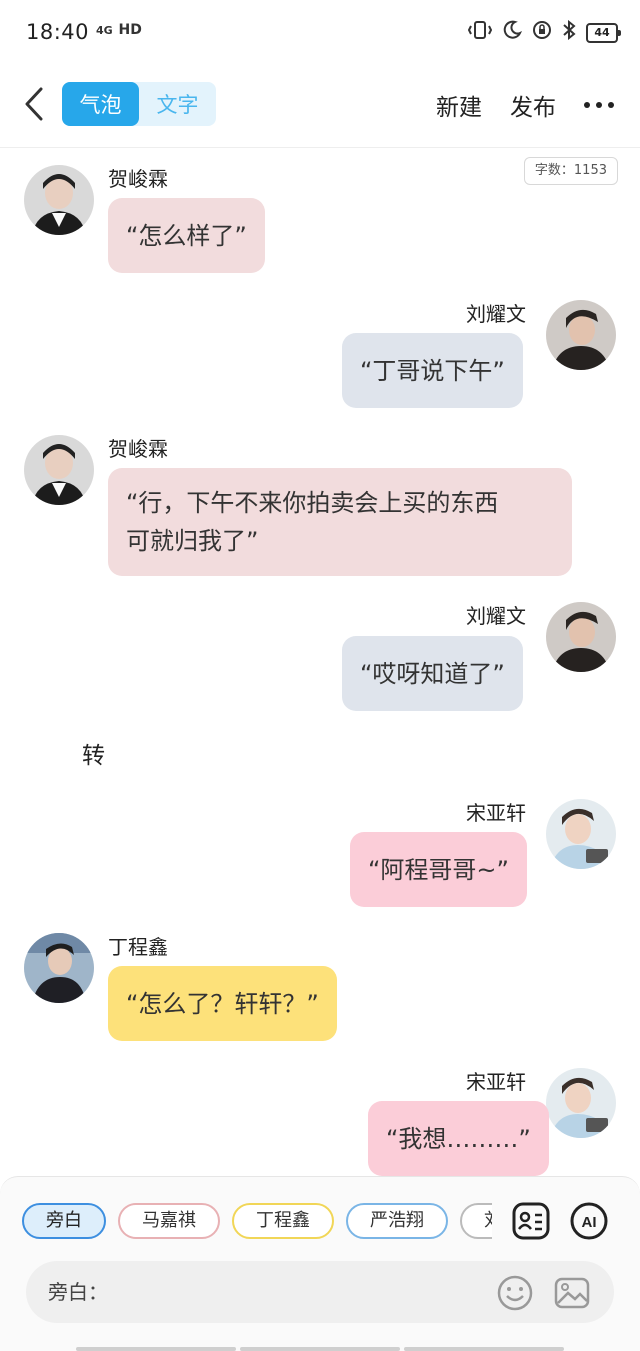  I want to click on composer-input-bar, so click(320, 1292).